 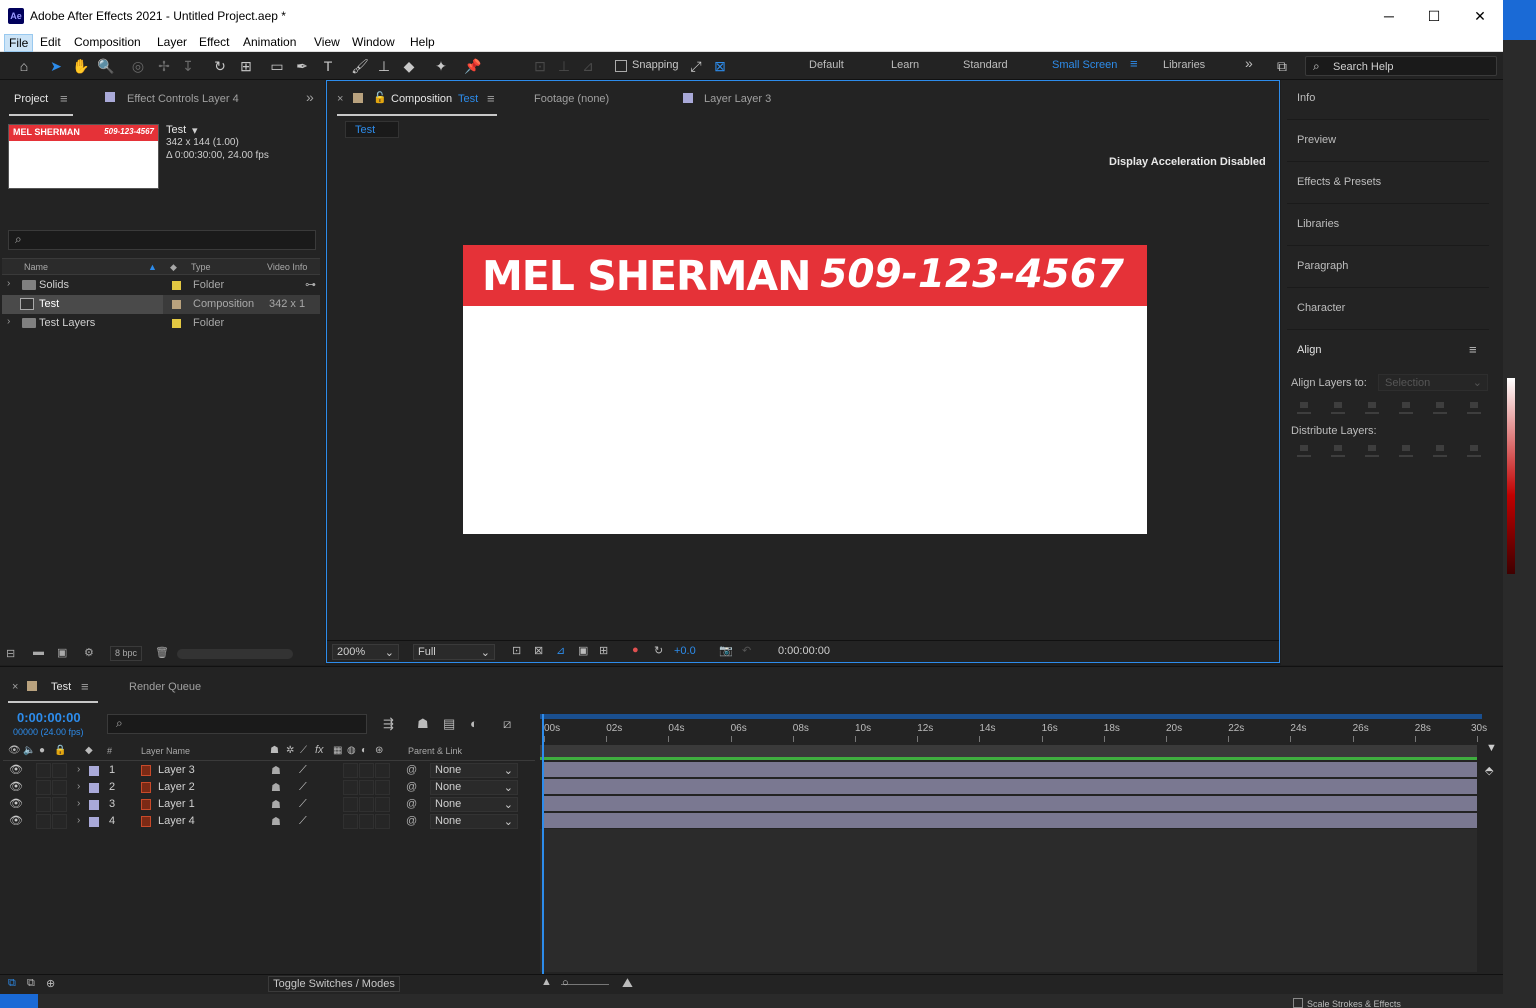 What do you see at coordinates (364, 750) in the screenshot?
I see `adjustment-layer-switch-icon: ◐` at bounding box center [364, 750].